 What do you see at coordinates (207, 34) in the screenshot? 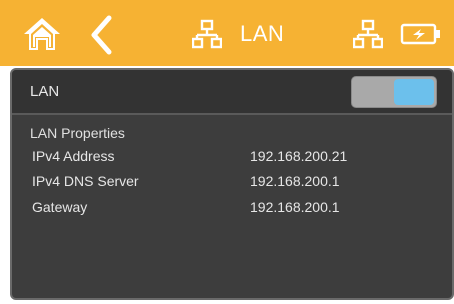
I see `network-icon` at bounding box center [207, 34].